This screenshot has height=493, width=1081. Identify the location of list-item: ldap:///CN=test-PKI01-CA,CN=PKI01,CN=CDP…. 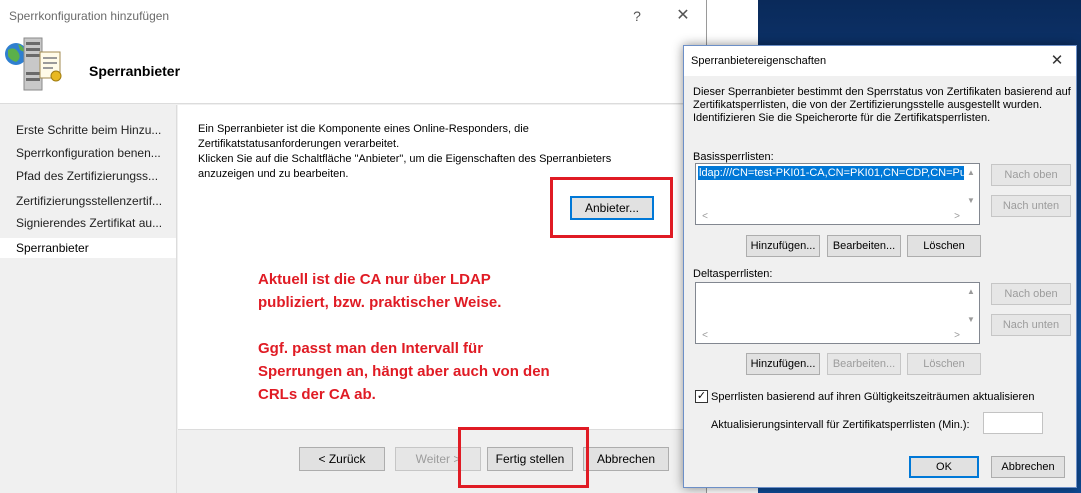
(831, 173).